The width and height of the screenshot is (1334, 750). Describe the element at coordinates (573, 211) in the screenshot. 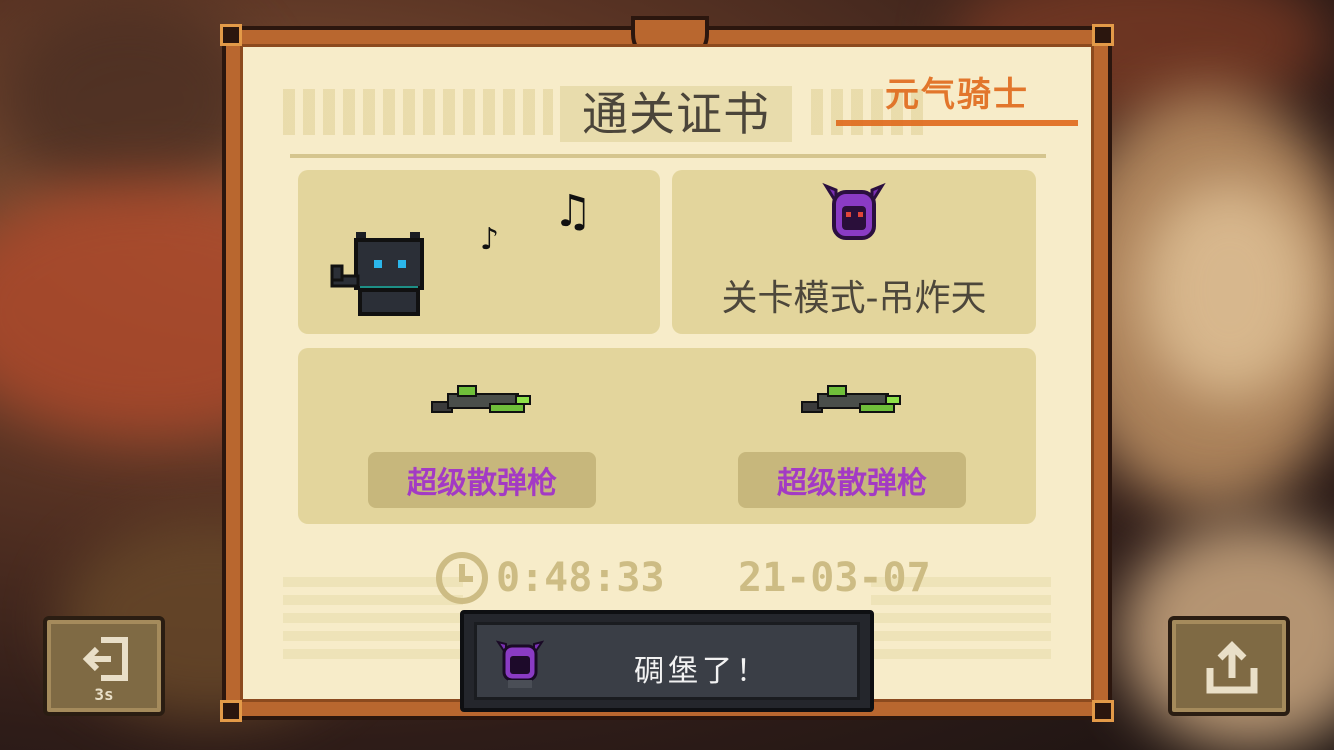

I see `music-note-icon: ♫` at that location.